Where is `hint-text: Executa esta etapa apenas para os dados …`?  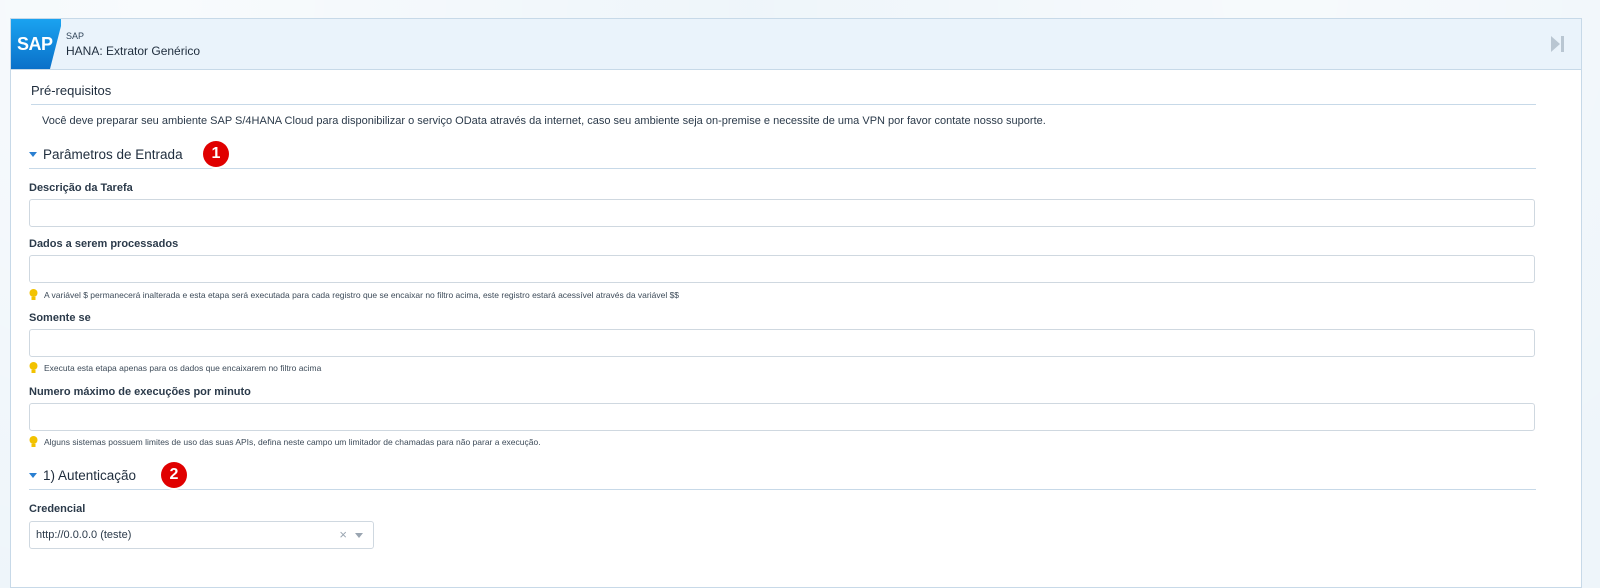 hint-text: Executa esta etapa apenas para os dados … is located at coordinates (183, 368).